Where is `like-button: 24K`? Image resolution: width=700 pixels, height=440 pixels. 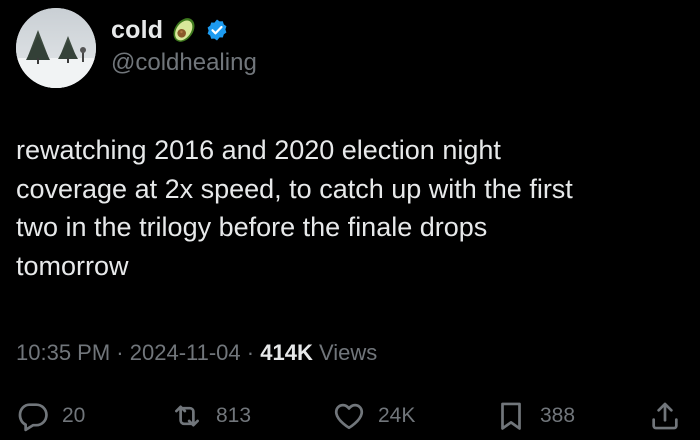 like-button: 24K is located at coordinates (373, 416).